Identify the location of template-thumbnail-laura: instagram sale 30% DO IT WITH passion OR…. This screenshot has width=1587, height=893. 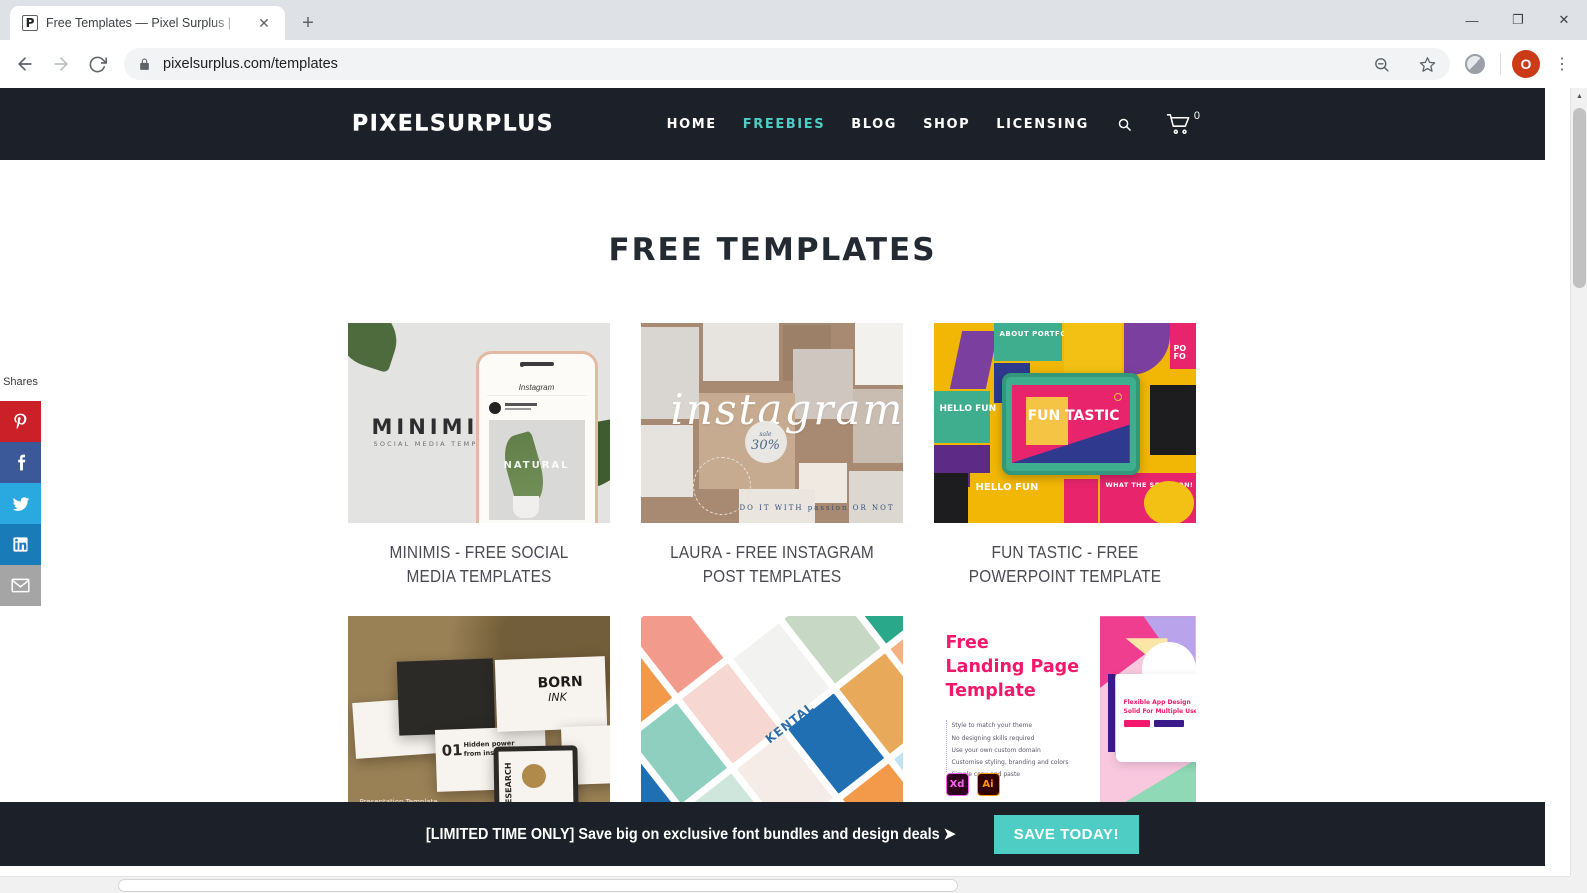
(771, 423).